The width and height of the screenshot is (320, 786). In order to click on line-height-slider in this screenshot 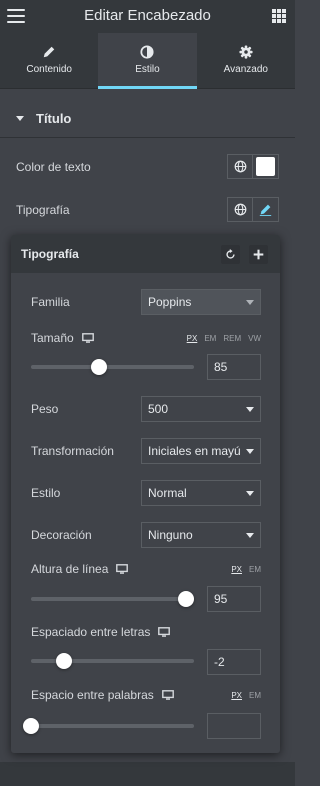, I will do `click(112, 599)`.